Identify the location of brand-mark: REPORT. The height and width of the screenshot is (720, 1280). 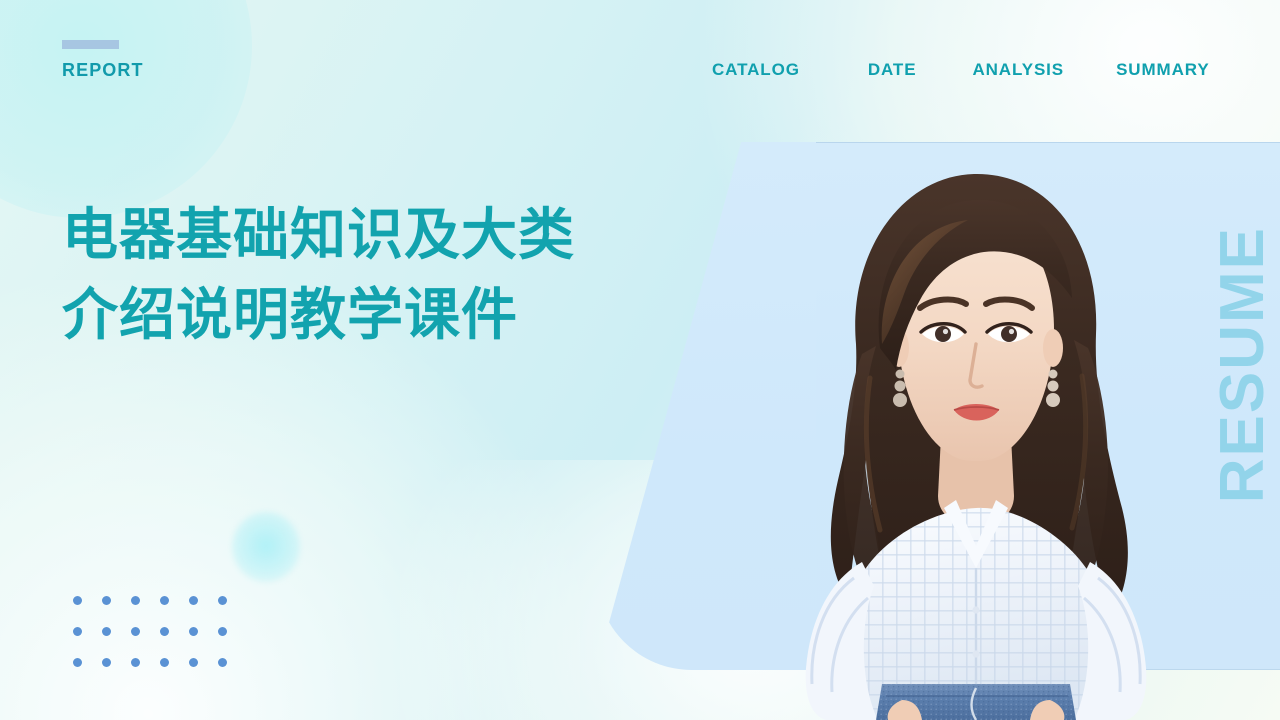
(103, 60).